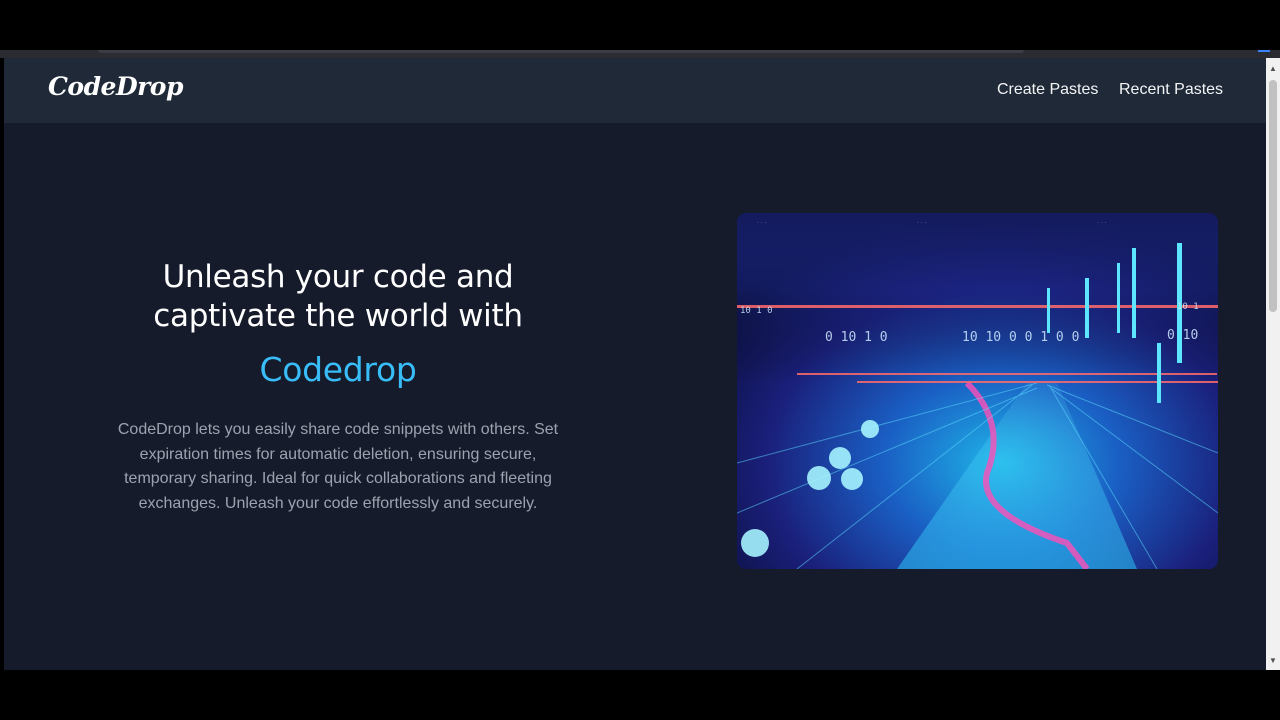 Image resolution: width=1280 pixels, height=720 pixels. I want to click on triangle-down-icon: ▼, so click(1273, 661).